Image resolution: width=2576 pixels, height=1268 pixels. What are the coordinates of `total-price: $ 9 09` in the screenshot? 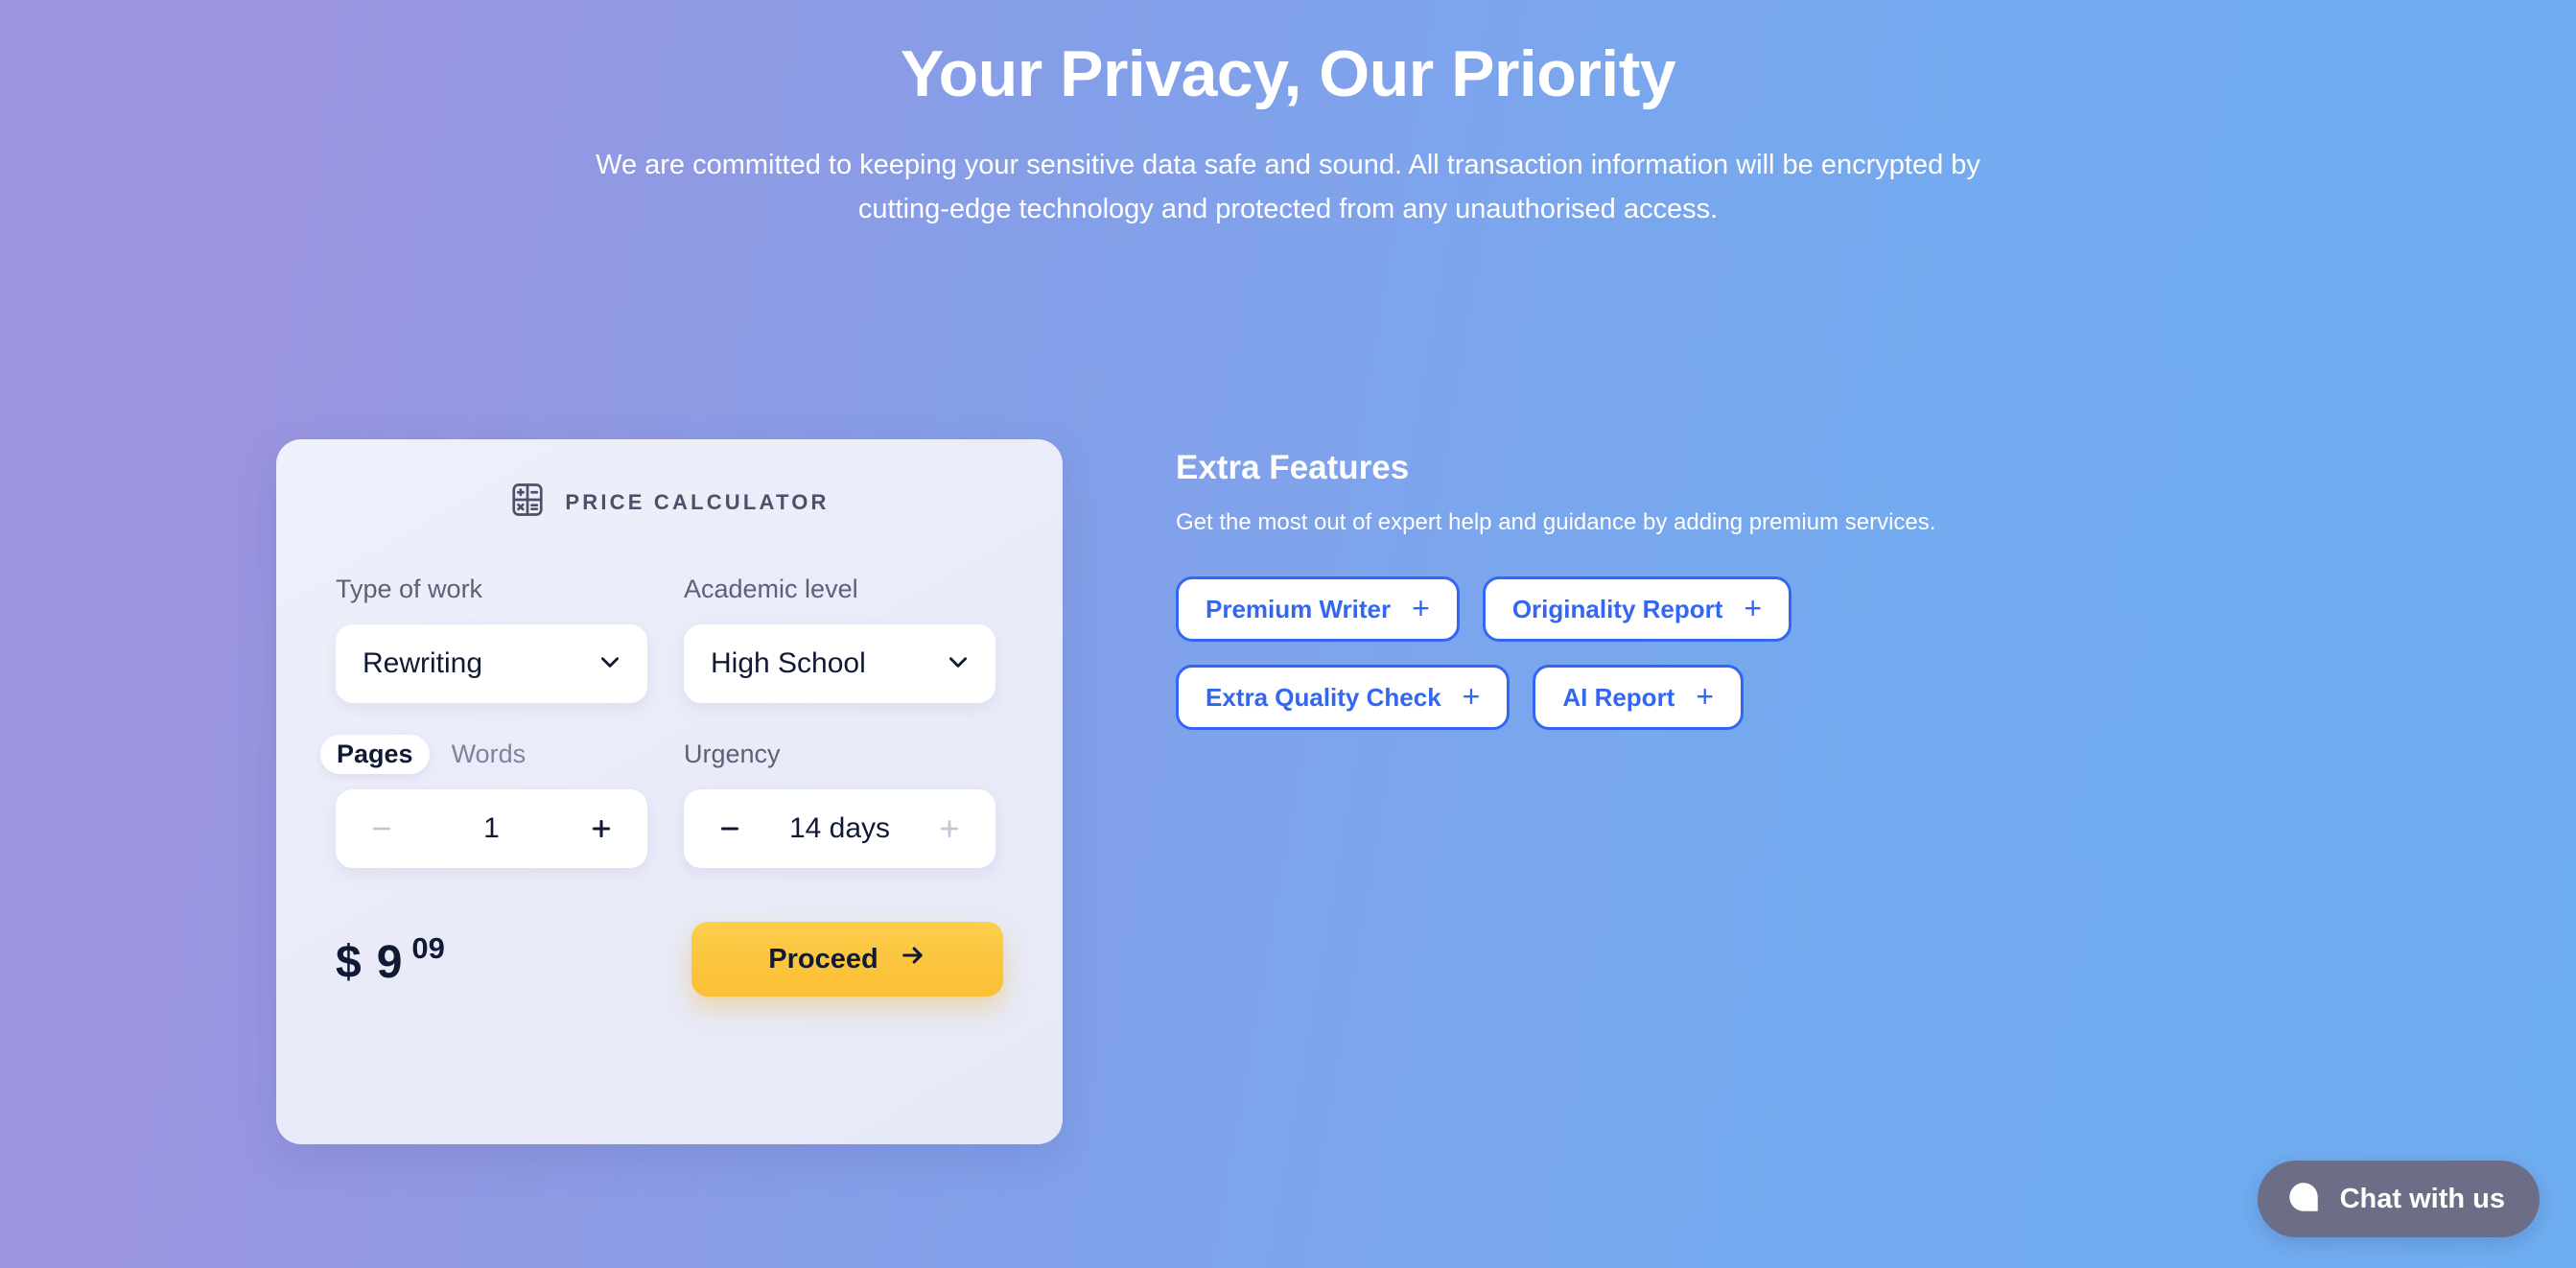 It's located at (390, 959).